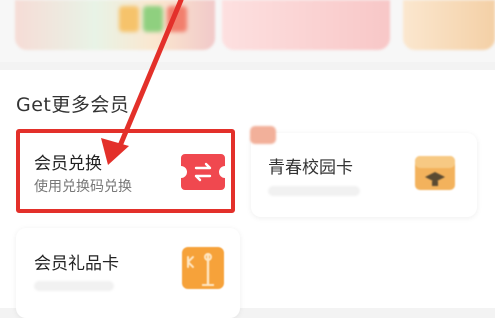 This screenshot has width=495, height=318. I want to click on ticket-exchange-icon, so click(203, 172).